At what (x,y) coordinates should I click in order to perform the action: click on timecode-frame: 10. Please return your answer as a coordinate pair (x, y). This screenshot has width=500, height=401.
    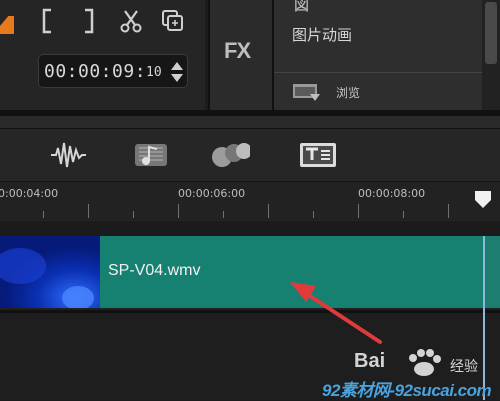
    Looking at the image, I should click on (154, 72).